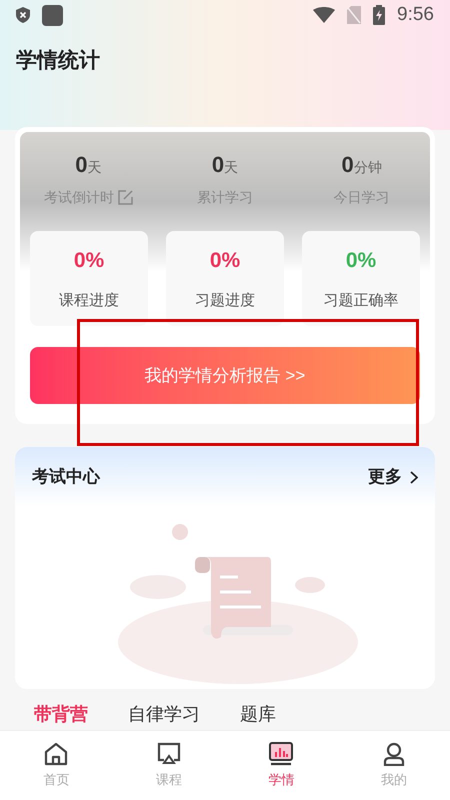 This screenshot has width=450, height=800. I want to click on home-icon, so click(56, 754).